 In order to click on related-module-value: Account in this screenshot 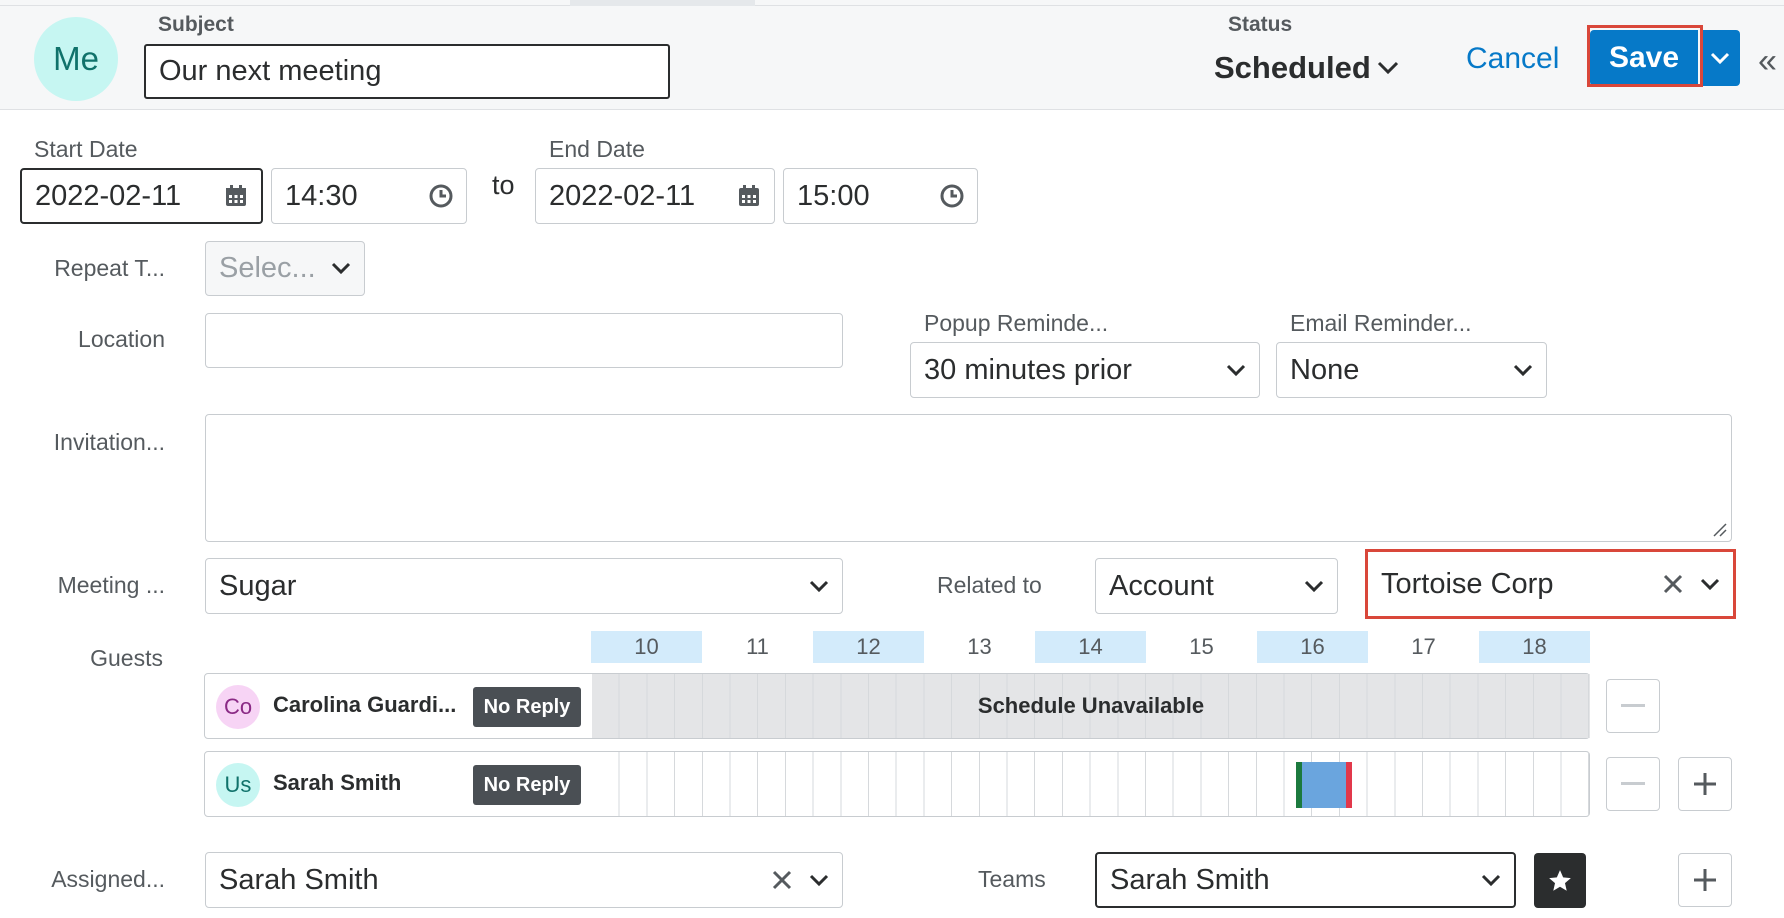, I will do `click(1161, 585)`.